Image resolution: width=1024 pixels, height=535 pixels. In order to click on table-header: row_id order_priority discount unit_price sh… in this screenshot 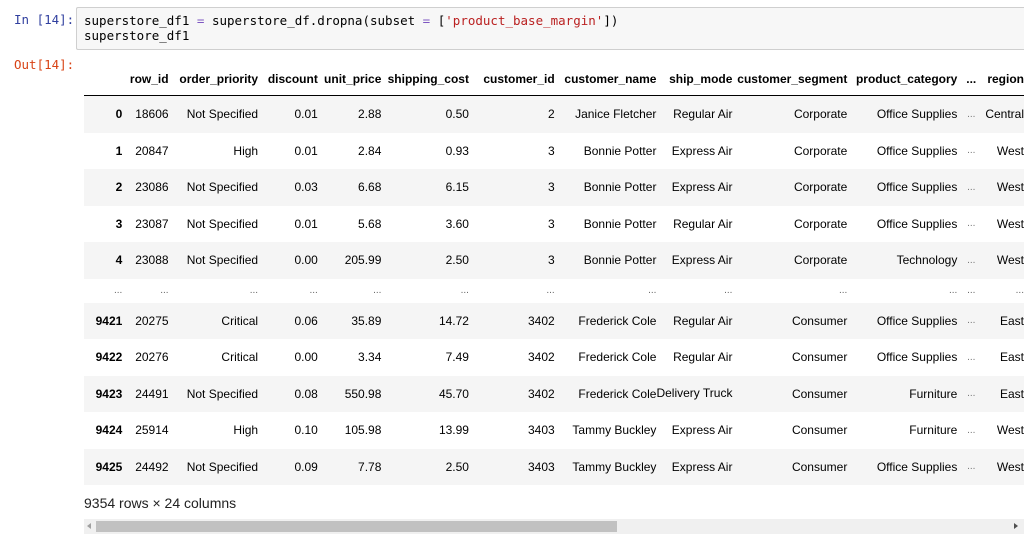, I will do `click(554, 79)`.